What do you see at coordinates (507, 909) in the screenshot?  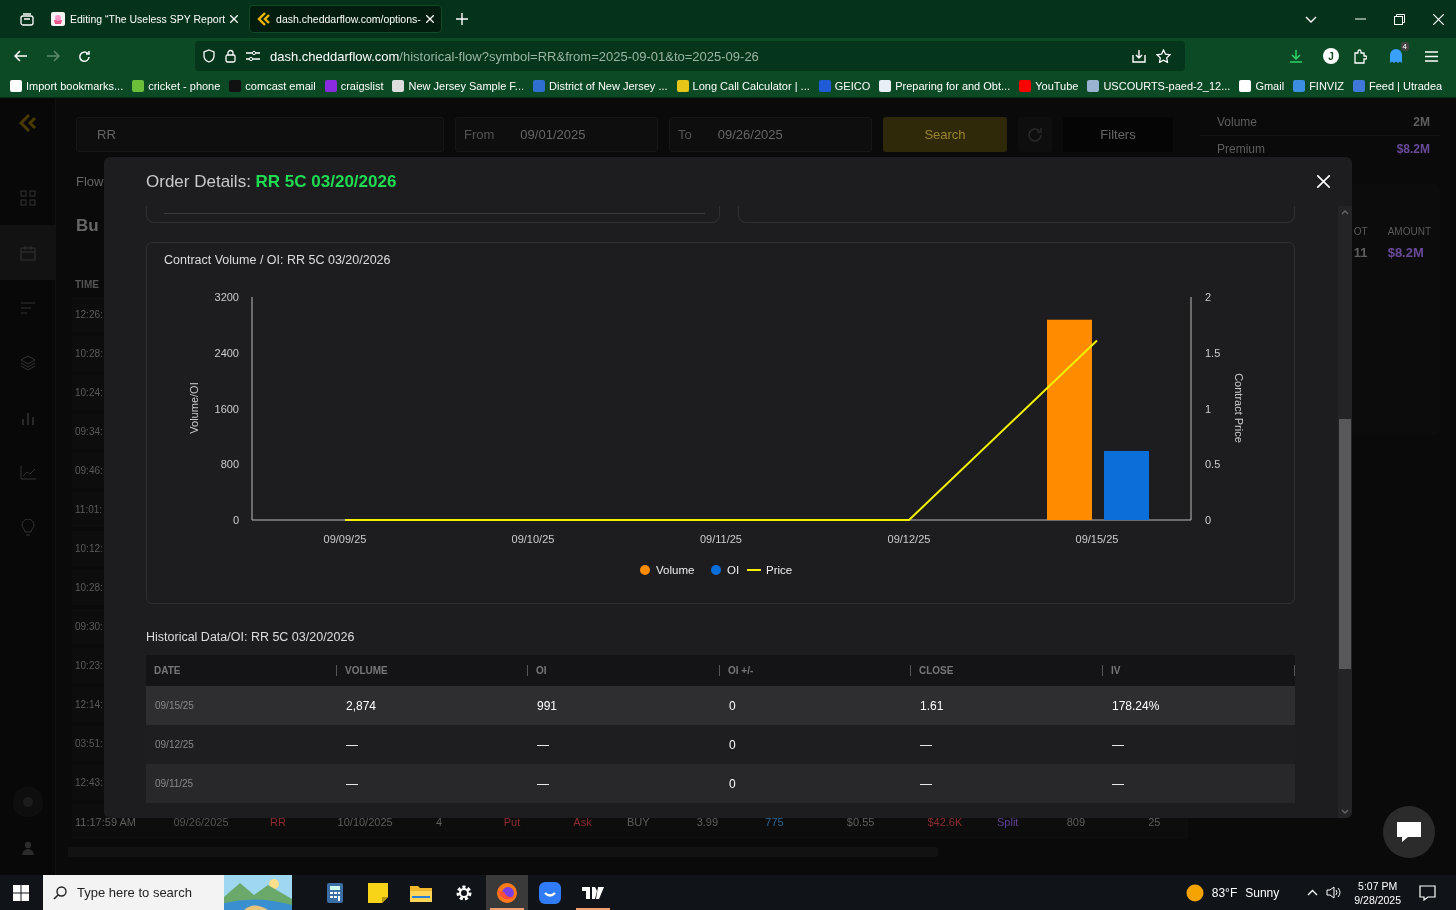 I see `running-indicator` at bounding box center [507, 909].